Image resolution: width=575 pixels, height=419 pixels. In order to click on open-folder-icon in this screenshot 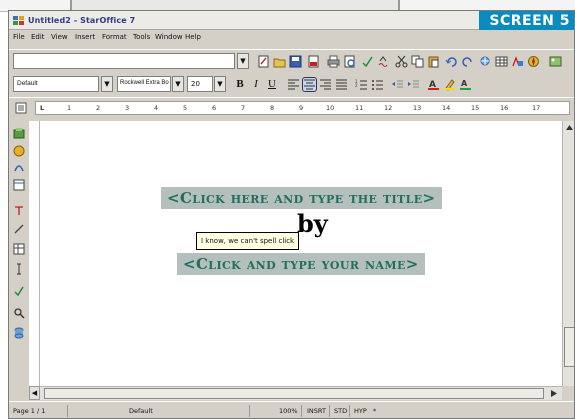, I will do `click(279, 61)`.